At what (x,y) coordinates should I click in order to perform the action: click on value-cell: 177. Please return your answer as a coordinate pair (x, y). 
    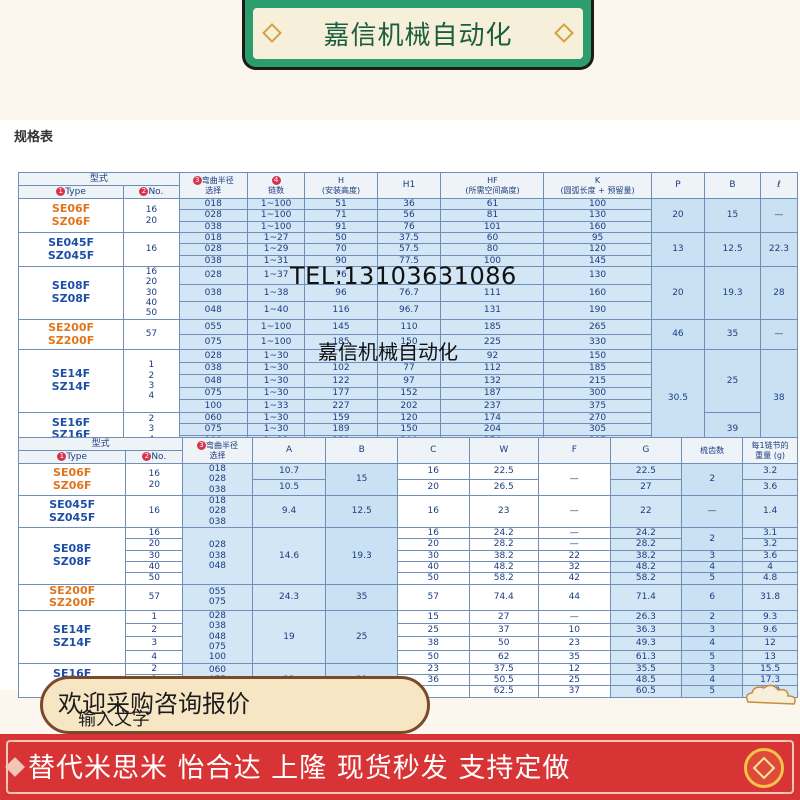
    Looking at the image, I should click on (341, 393).